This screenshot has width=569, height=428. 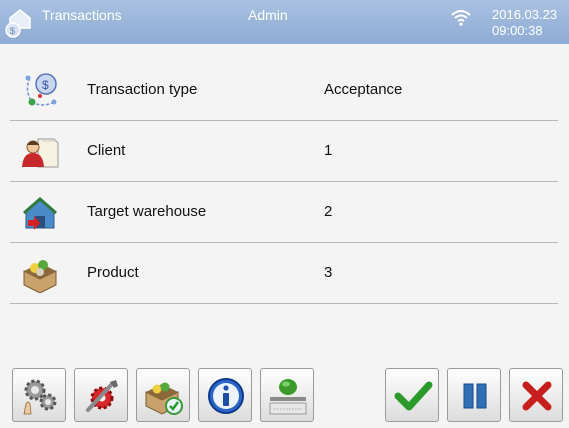 What do you see at coordinates (284, 303) in the screenshot?
I see `divider` at bounding box center [284, 303].